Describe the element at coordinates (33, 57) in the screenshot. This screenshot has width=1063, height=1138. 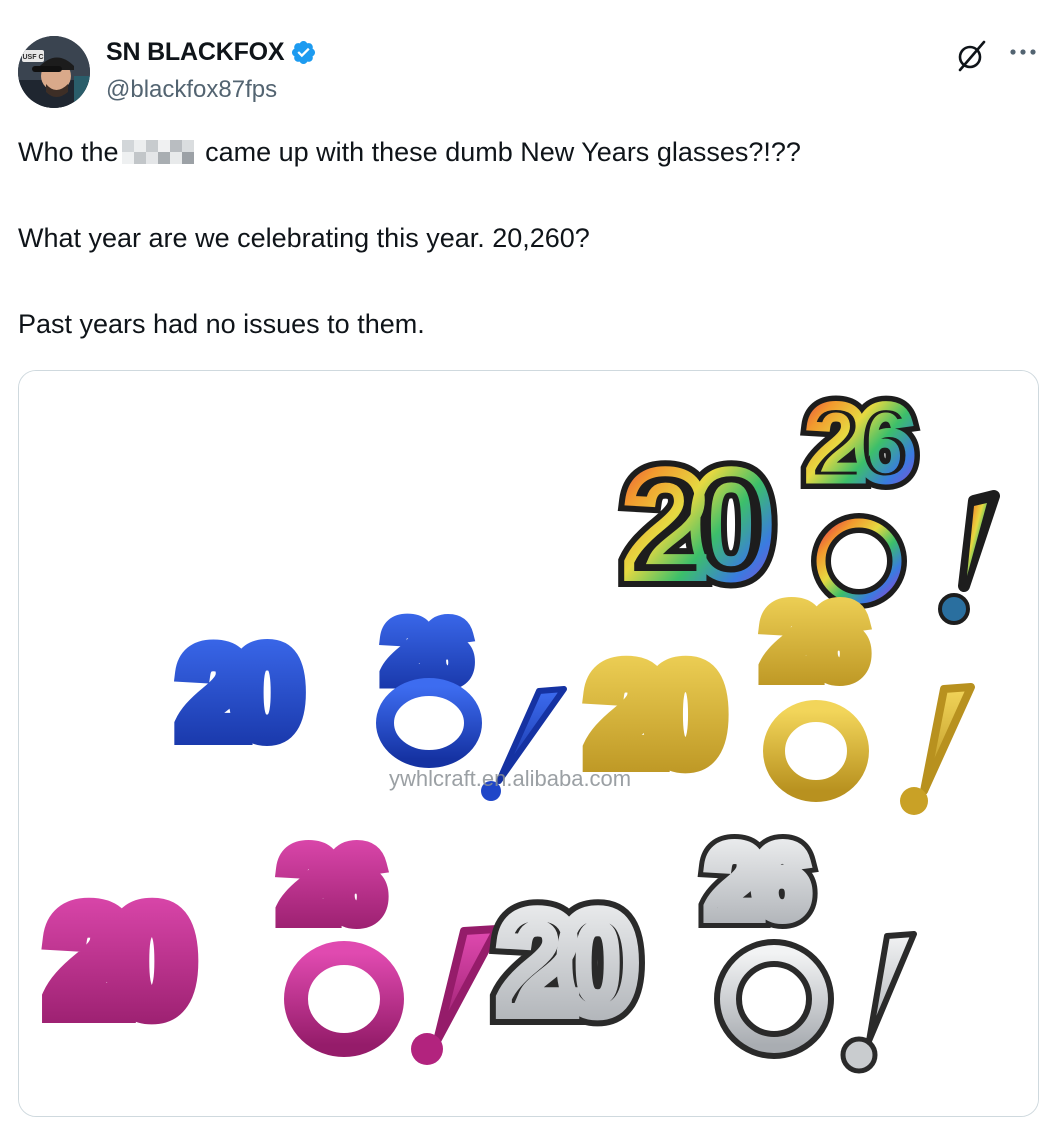
I see `avatar-cap-text: USF C` at that location.